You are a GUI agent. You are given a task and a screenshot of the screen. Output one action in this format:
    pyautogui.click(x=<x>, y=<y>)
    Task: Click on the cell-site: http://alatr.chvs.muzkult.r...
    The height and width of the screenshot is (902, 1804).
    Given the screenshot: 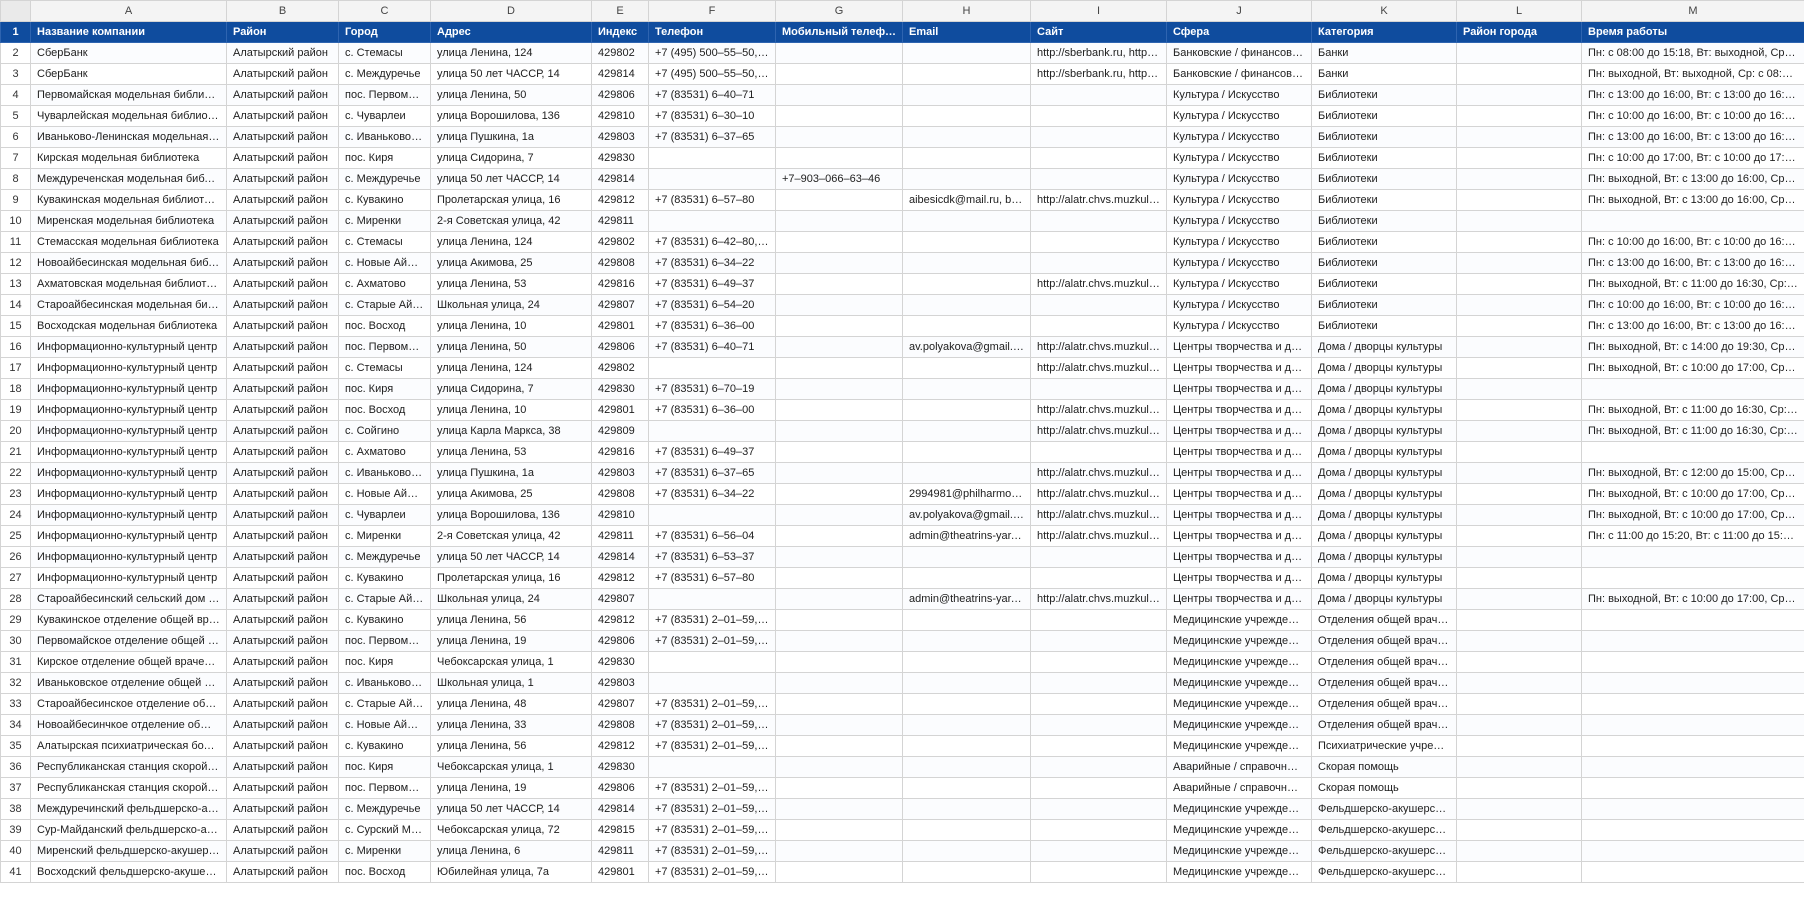 What is the action you would take?
    pyautogui.click(x=1098, y=599)
    